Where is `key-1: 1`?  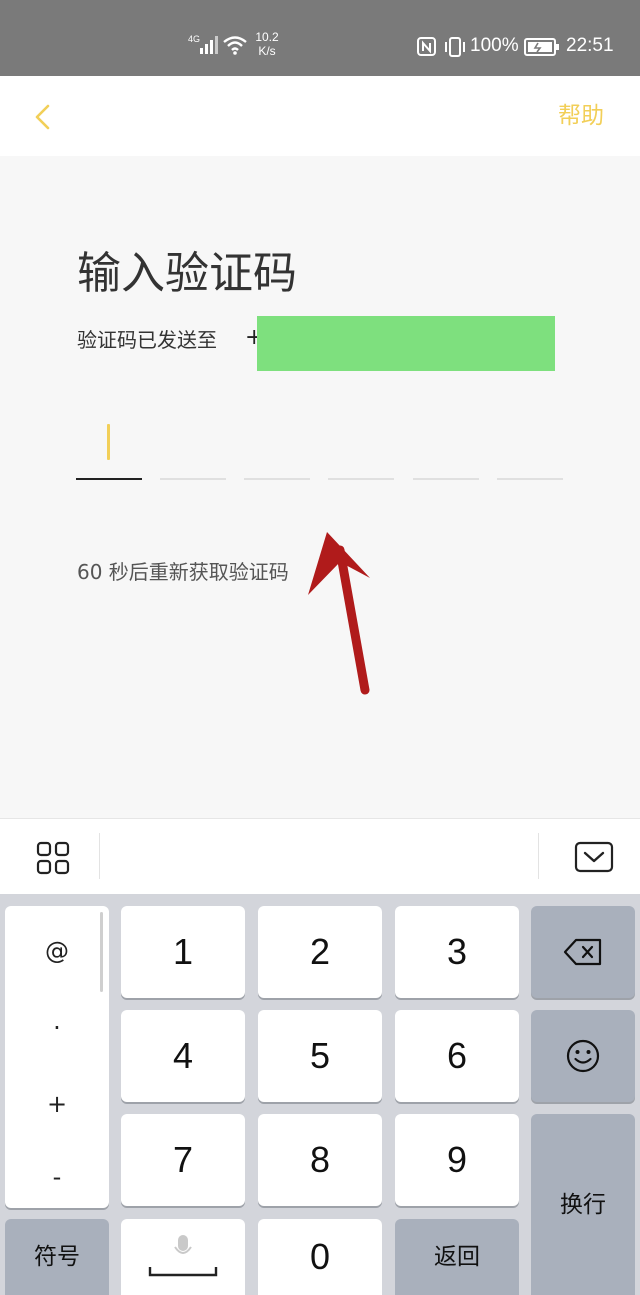 key-1: 1 is located at coordinates (183, 952).